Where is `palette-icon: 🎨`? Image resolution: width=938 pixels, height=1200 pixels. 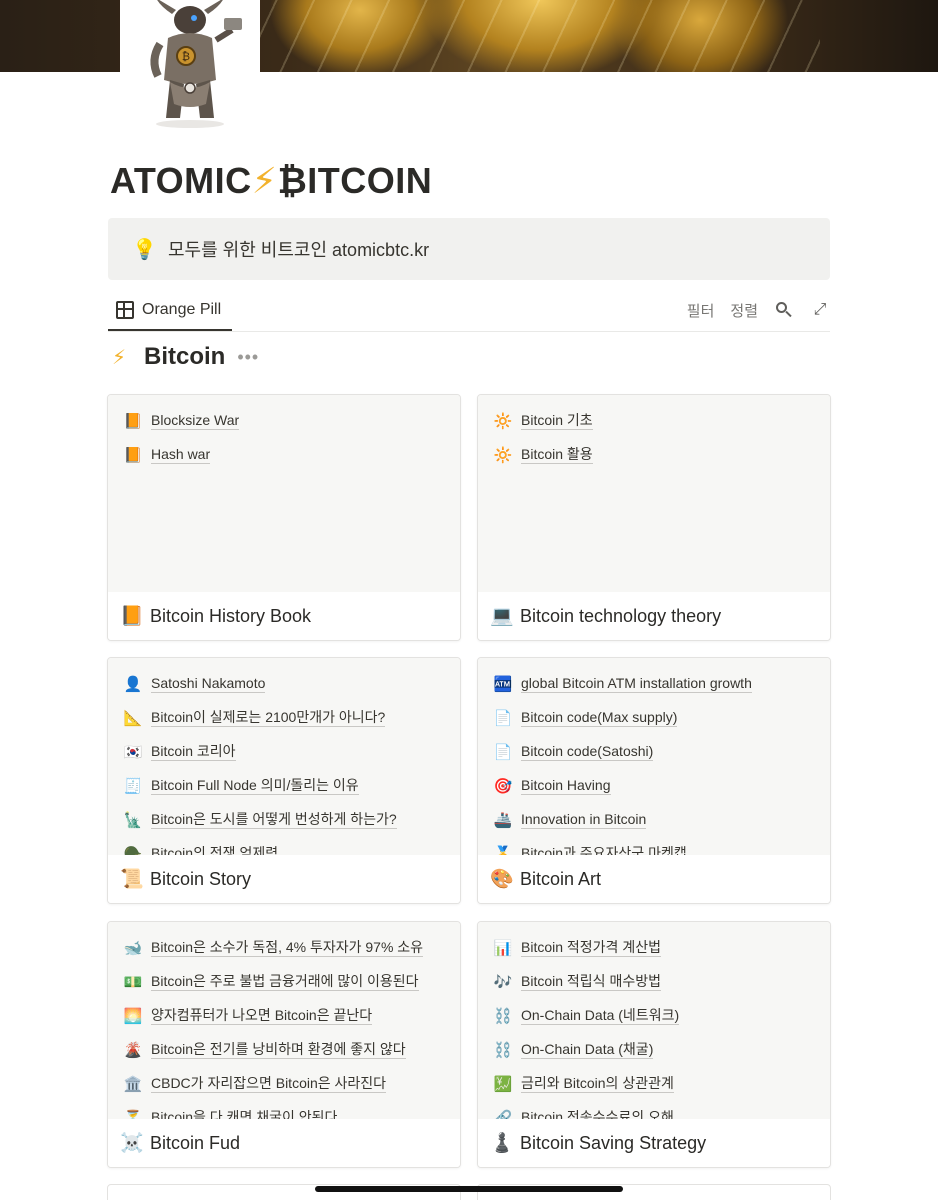 palette-icon: 🎨 is located at coordinates (502, 879).